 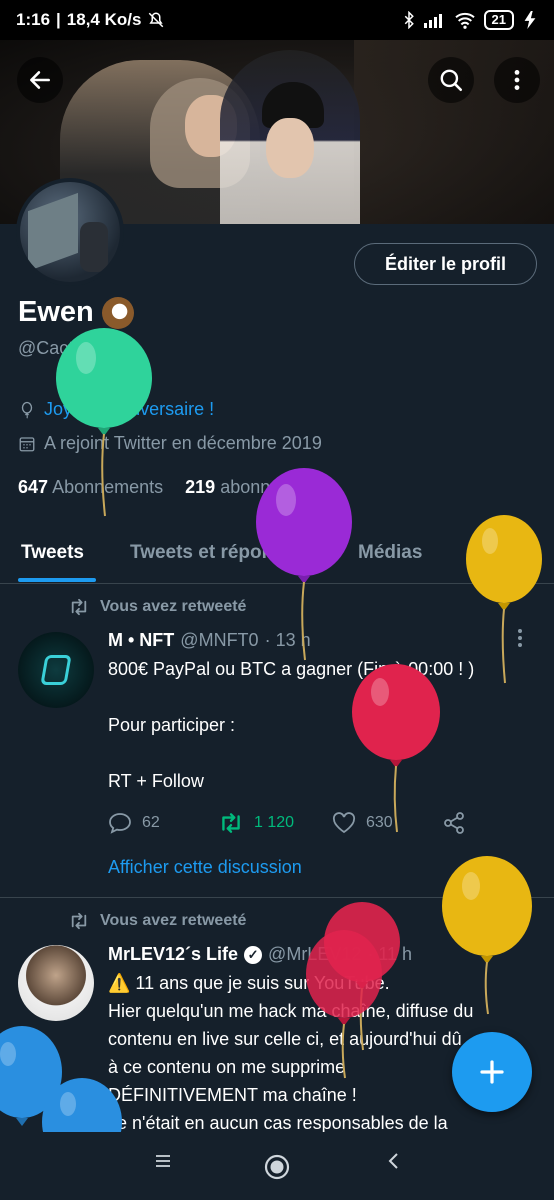 What do you see at coordinates (409, 20) in the screenshot?
I see `bluetooth-icon` at bounding box center [409, 20].